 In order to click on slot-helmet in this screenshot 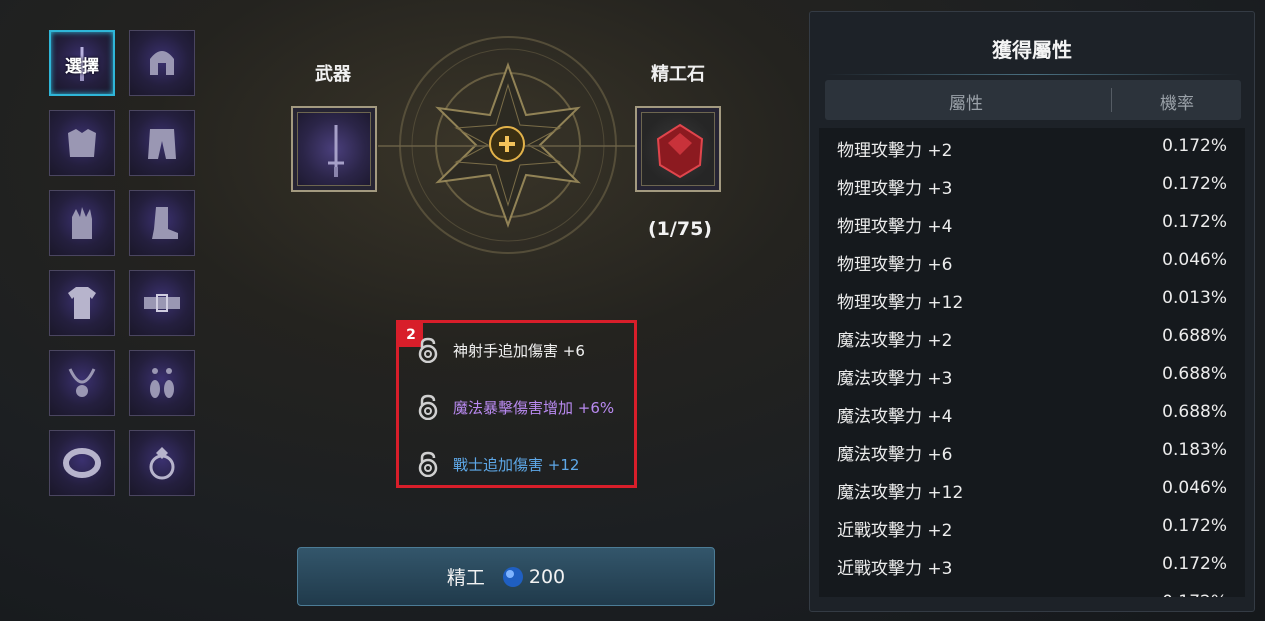, I will do `click(162, 63)`.